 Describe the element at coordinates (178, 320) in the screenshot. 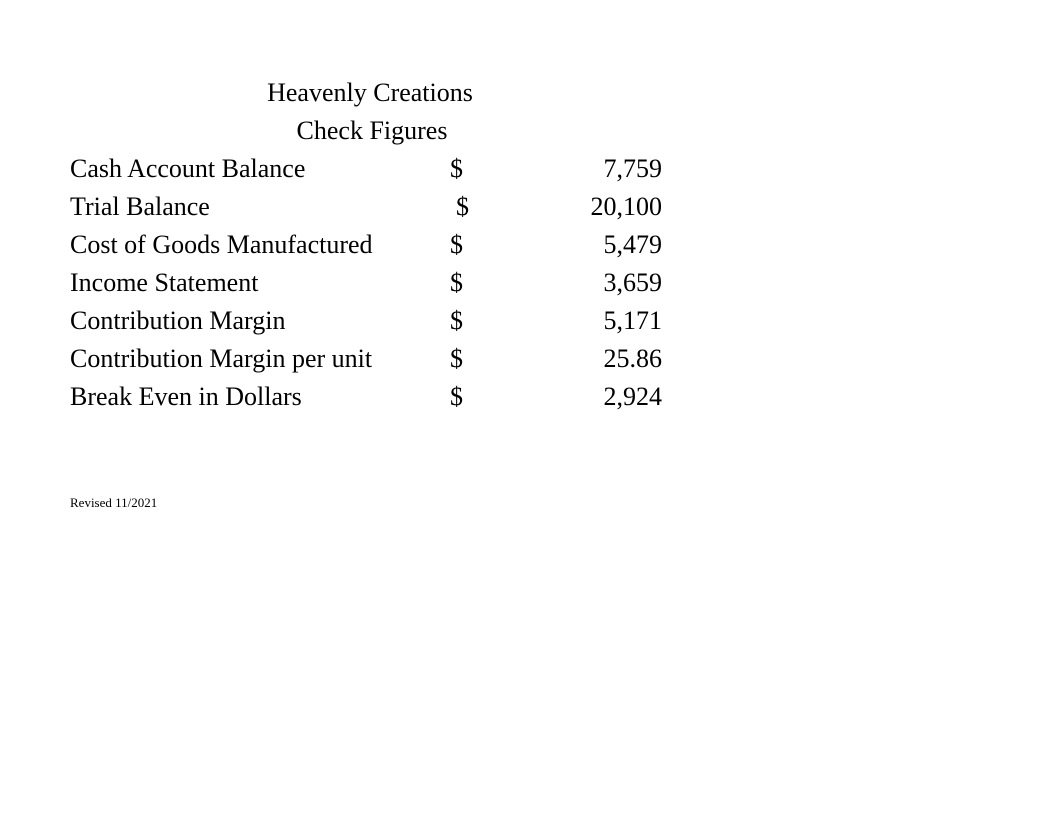

I see `figure-label: Contribution Margin` at that location.